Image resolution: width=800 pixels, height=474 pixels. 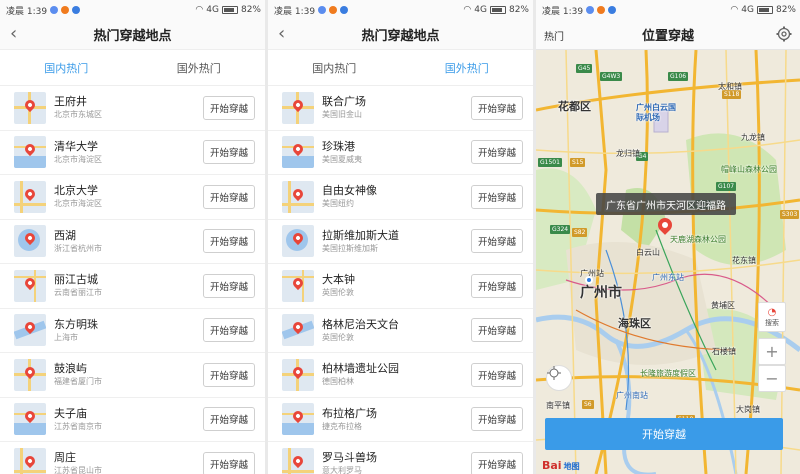 What do you see at coordinates (559, 378) in the screenshot?
I see `locate-button` at bounding box center [559, 378].